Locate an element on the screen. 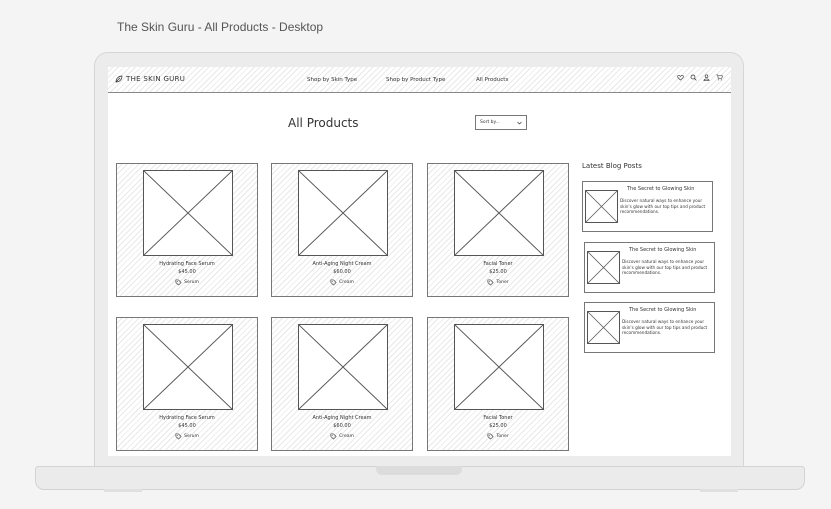 This screenshot has height=509, width=831. chevron-down-icon is located at coordinates (519, 122).